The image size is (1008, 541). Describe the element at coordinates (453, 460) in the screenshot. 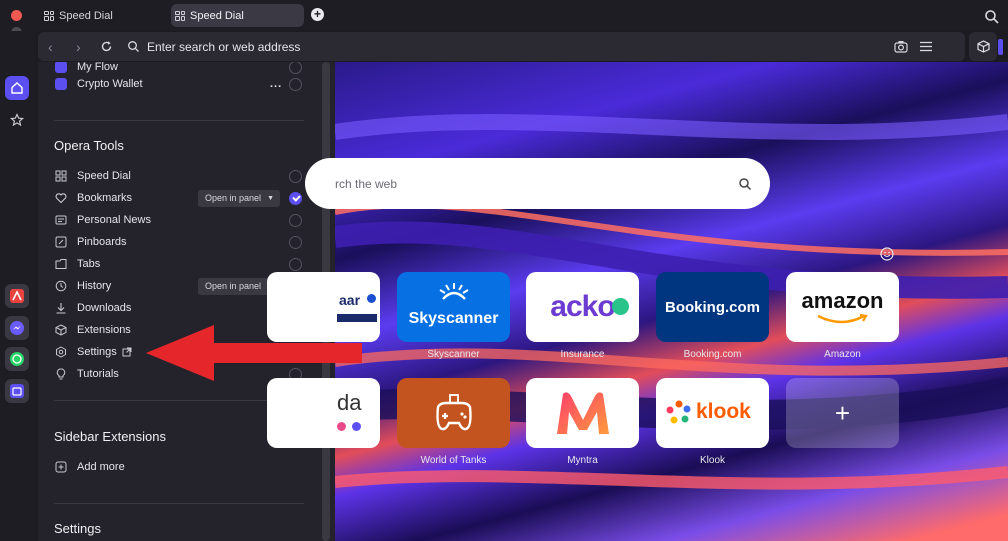

I see `tile-label: World of Tanks` at that location.